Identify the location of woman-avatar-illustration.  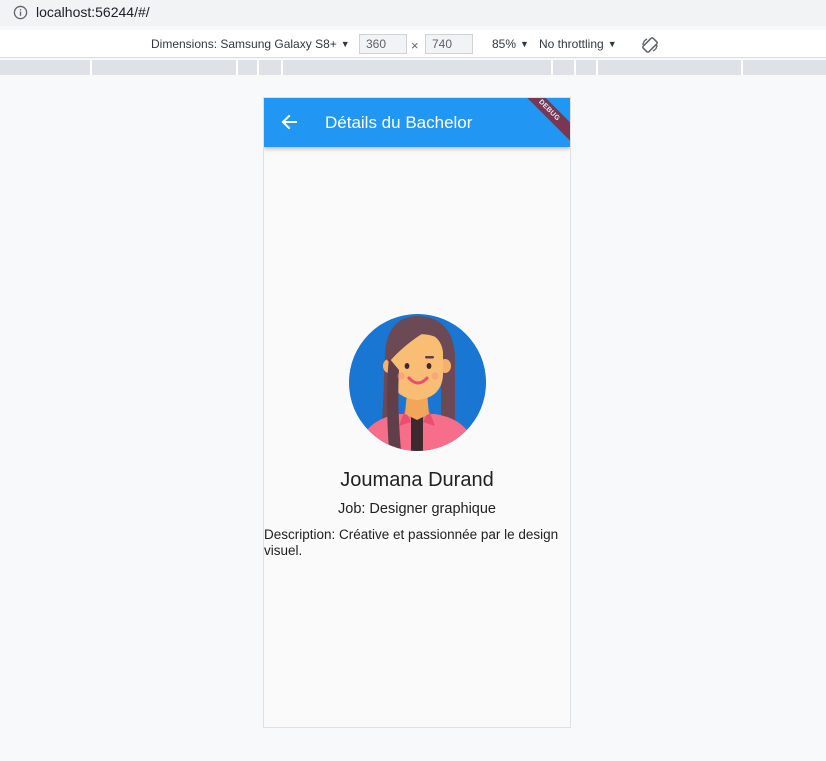
(417, 382).